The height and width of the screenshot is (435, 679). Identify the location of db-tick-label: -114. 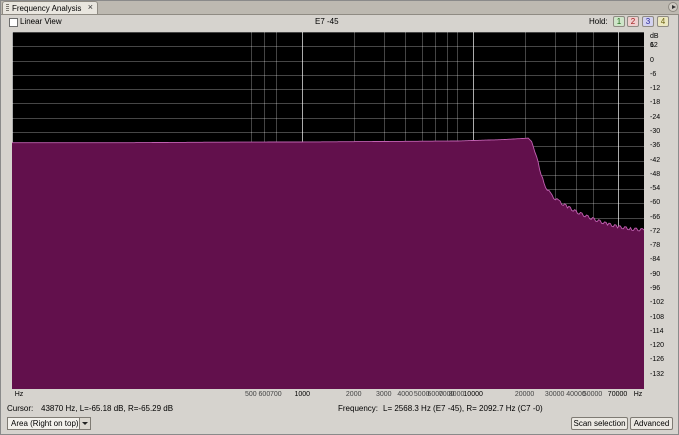
(657, 331).